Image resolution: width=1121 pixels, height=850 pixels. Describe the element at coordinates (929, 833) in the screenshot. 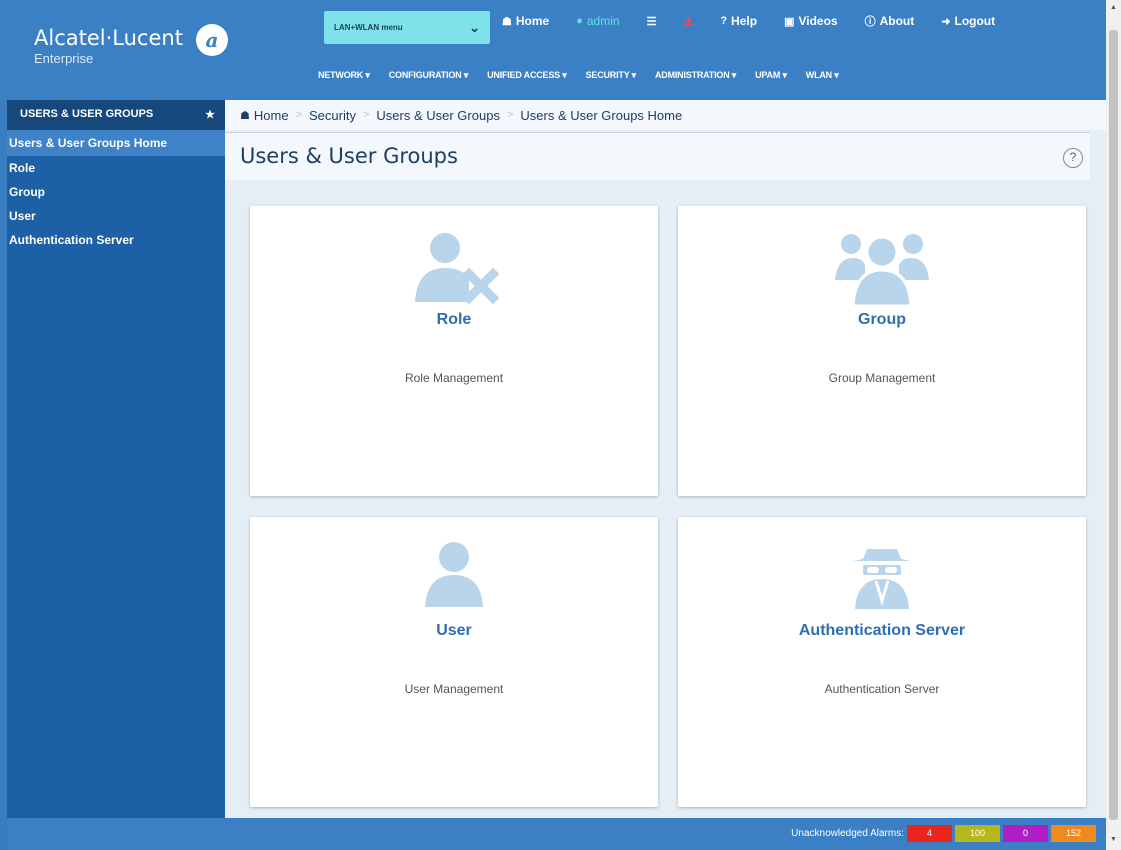

I see `alarm-badge-critical: 4` at that location.